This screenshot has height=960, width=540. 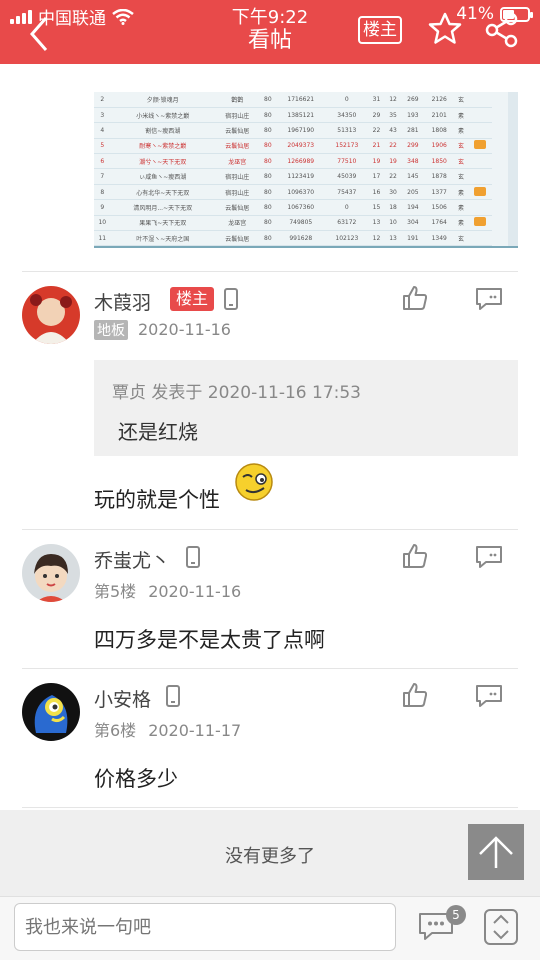 I want to click on post-content: 玩的就是个性, so click(x=157, y=500).